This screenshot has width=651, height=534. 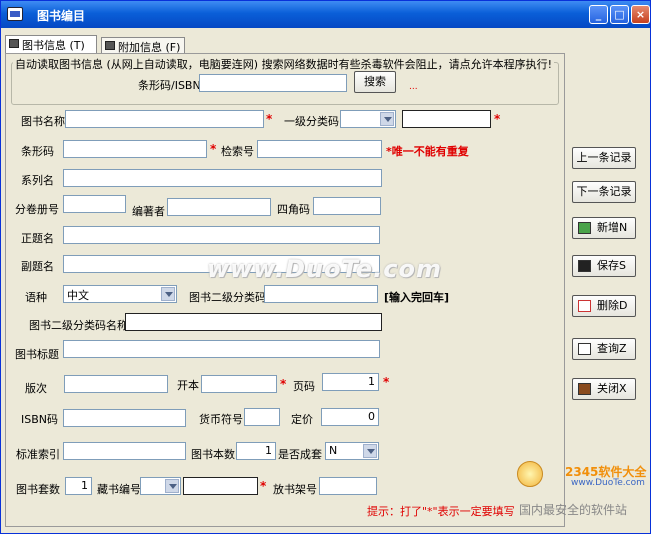 What do you see at coordinates (427, 151) in the screenshot?
I see `unique-note: *唯一不能有重复` at bounding box center [427, 151].